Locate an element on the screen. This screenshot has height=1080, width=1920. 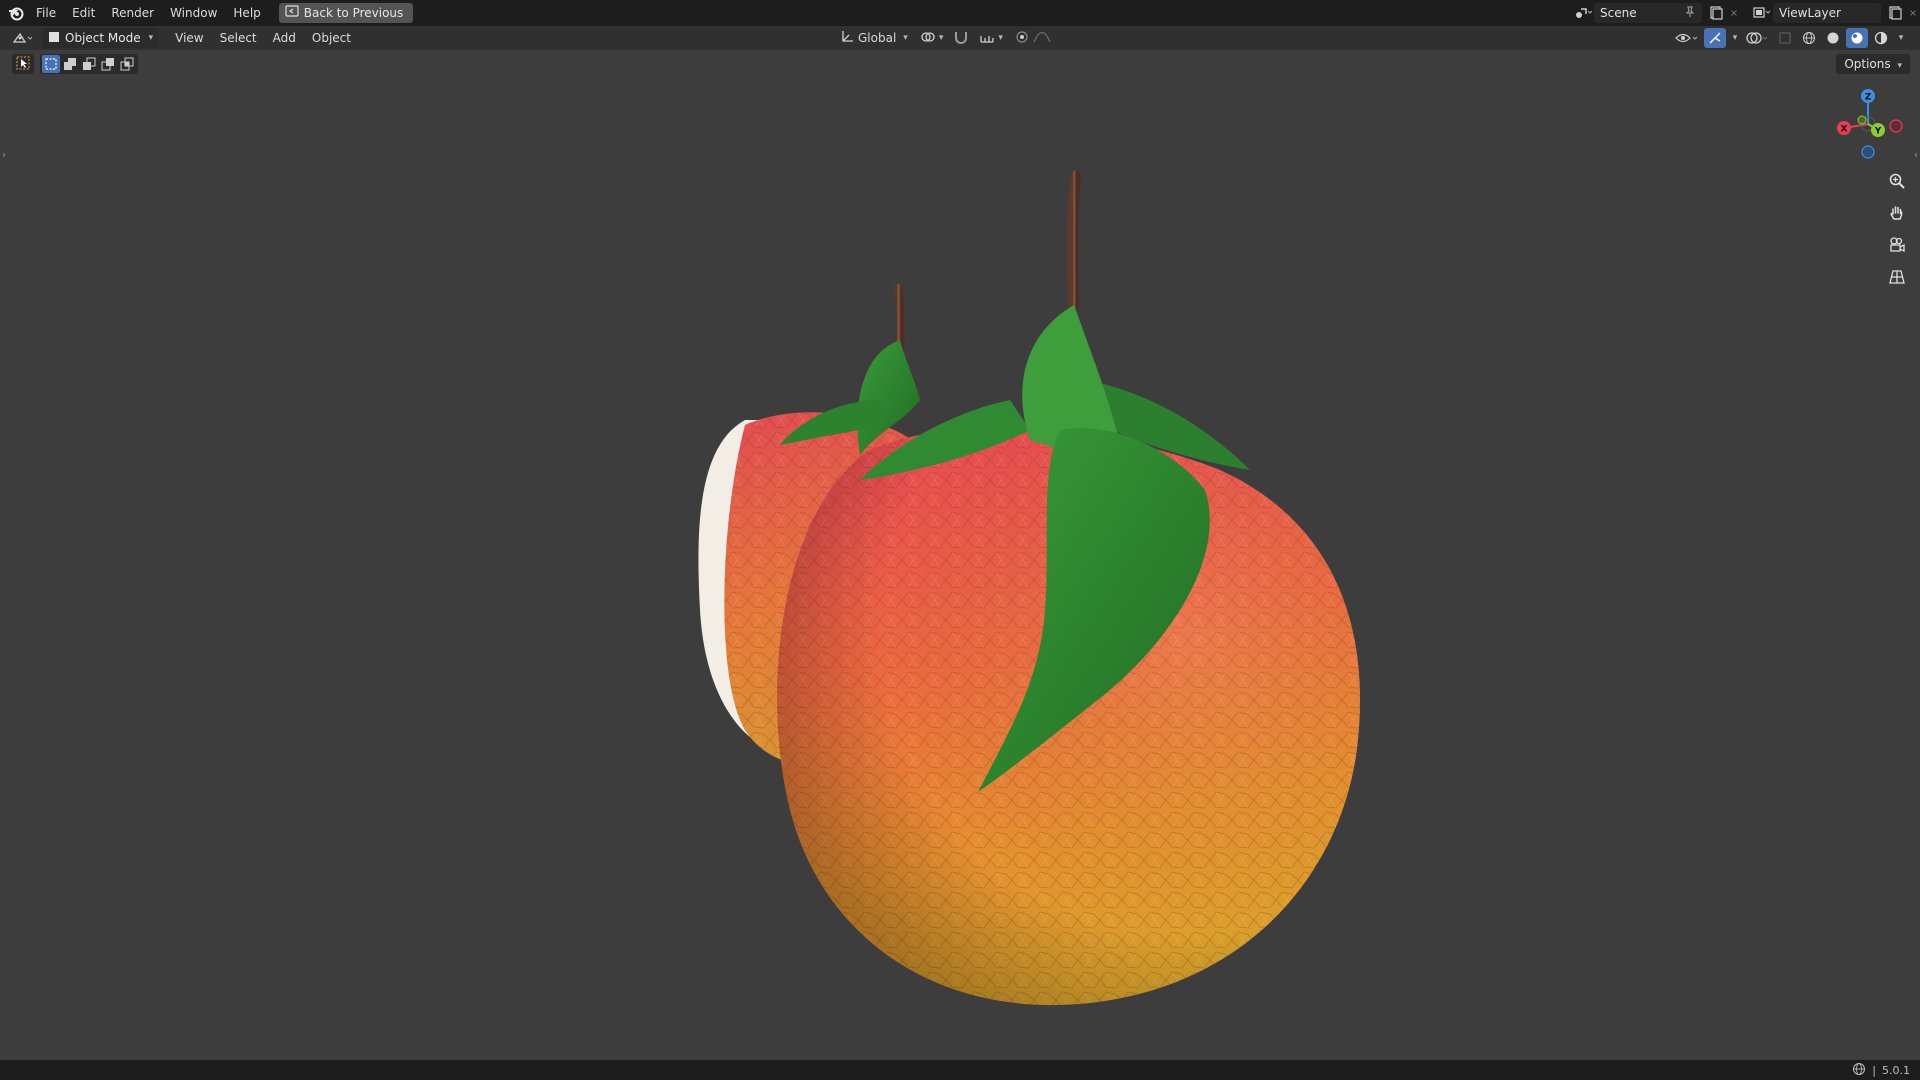
menu-help: Help is located at coordinates (246, 13).